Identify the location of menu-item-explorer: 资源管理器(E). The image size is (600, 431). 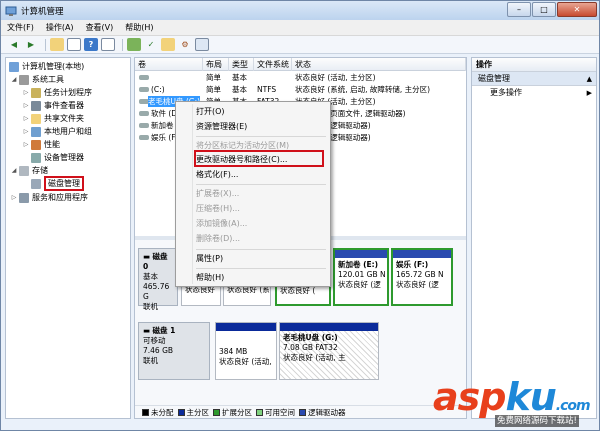
(221, 127).